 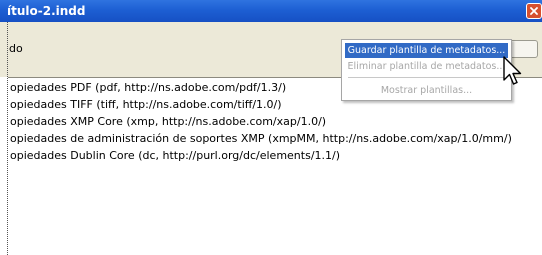 I want to click on window-title: ítulo-2.indd, so click(x=46, y=11).